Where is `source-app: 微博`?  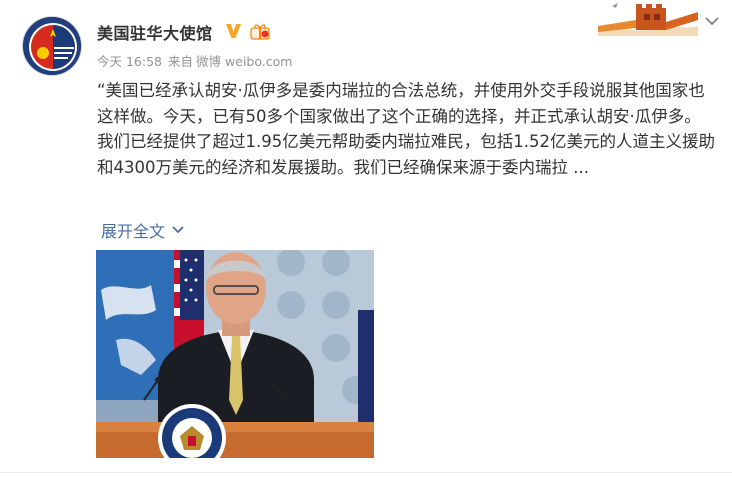 source-app: 微博 is located at coordinates (208, 61).